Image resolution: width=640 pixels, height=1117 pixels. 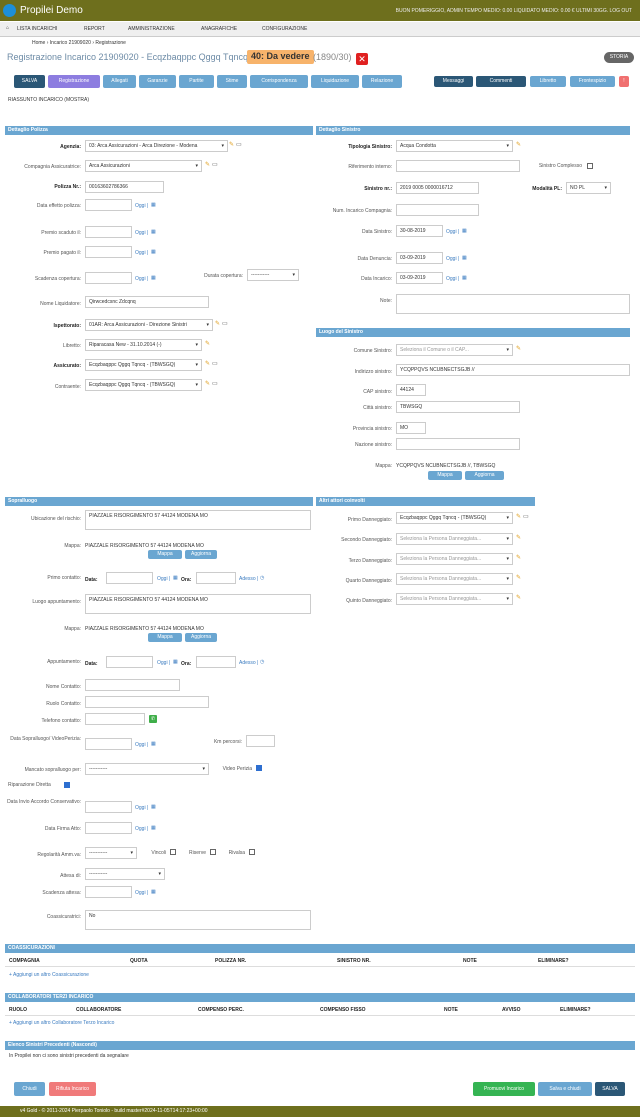 I want to click on app-title: Propilei Demo, so click(x=51, y=10).